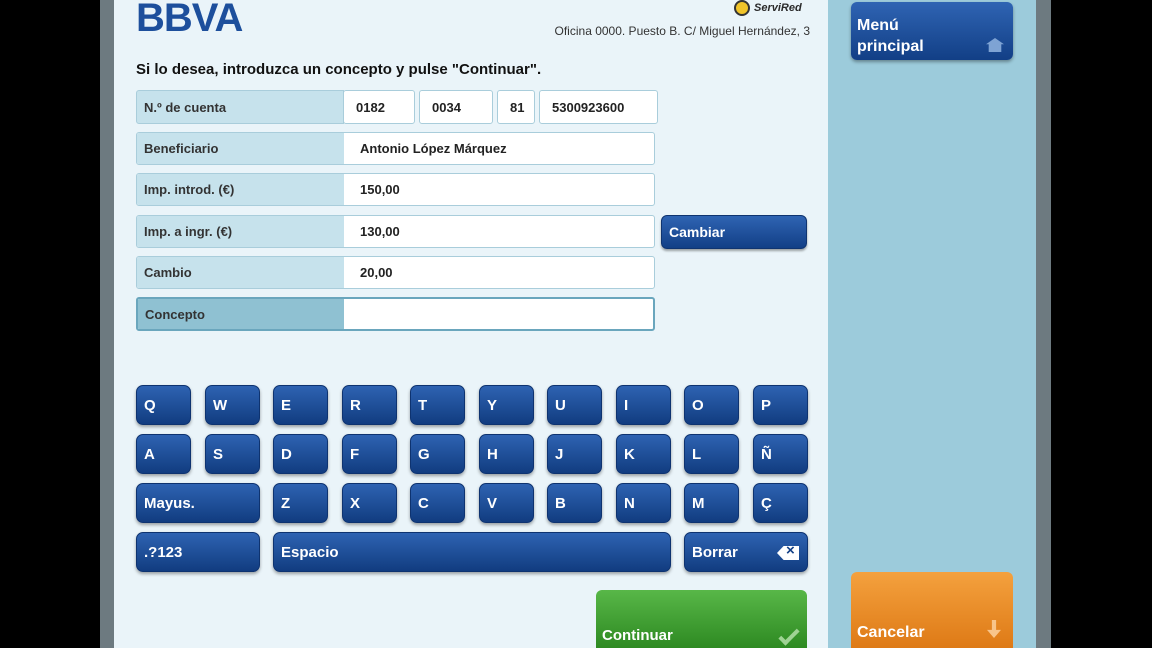 The image size is (1152, 648). Describe the element at coordinates (516, 107) in the screenshot. I see `account-dc: 81` at that location.